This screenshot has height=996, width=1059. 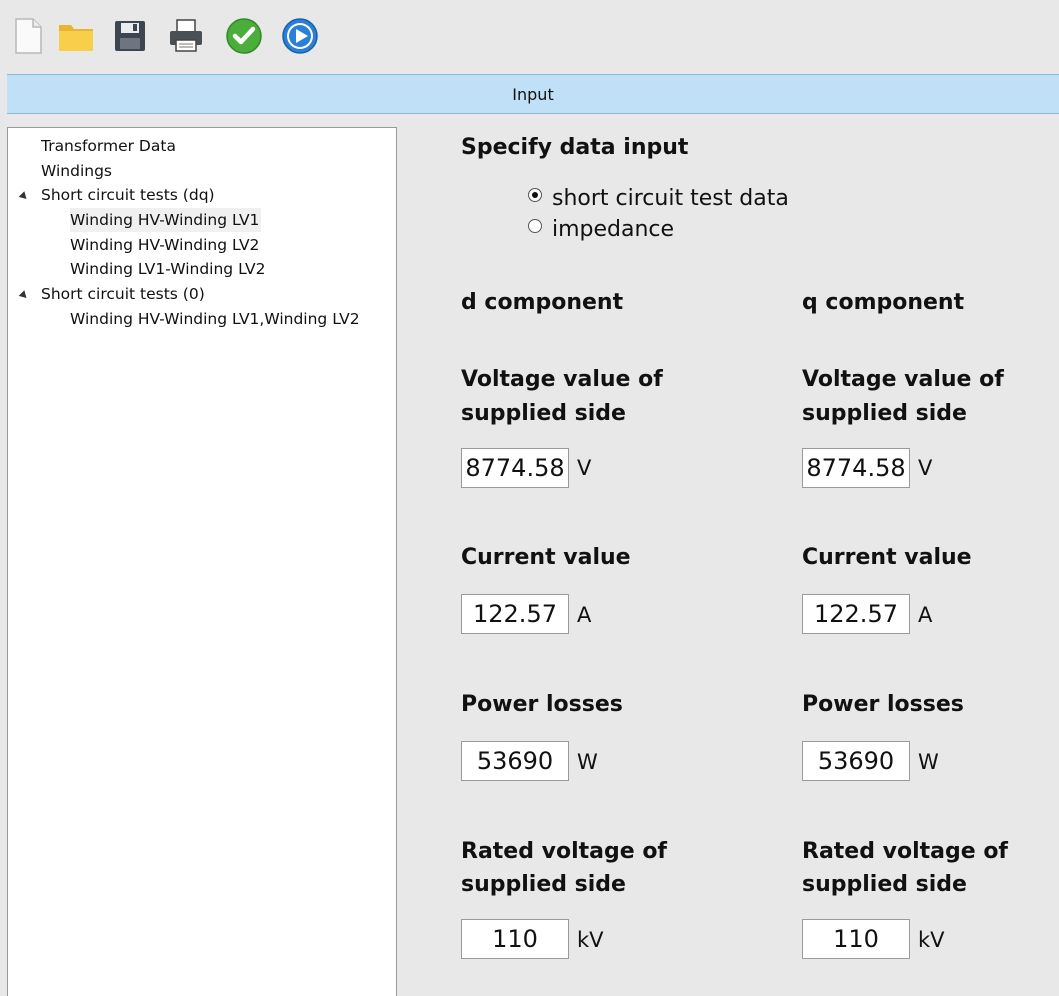 What do you see at coordinates (883, 704) in the screenshot?
I see `q-losses-label: Power losses` at bounding box center [883, 704].